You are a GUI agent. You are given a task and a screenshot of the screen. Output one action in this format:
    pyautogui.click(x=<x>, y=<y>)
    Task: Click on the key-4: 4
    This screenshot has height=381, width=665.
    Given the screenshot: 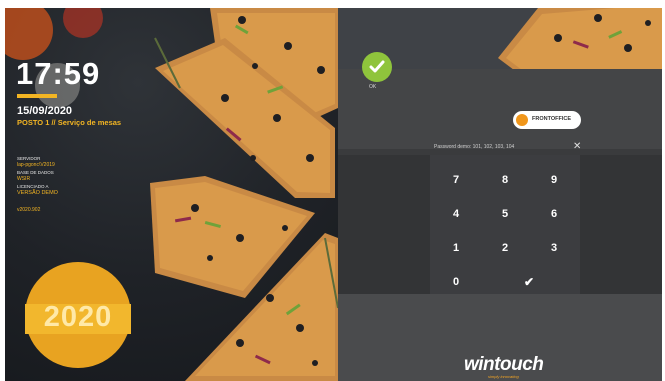 What is the action you would take?
    pyautogui.click(x=456, y=214)
    